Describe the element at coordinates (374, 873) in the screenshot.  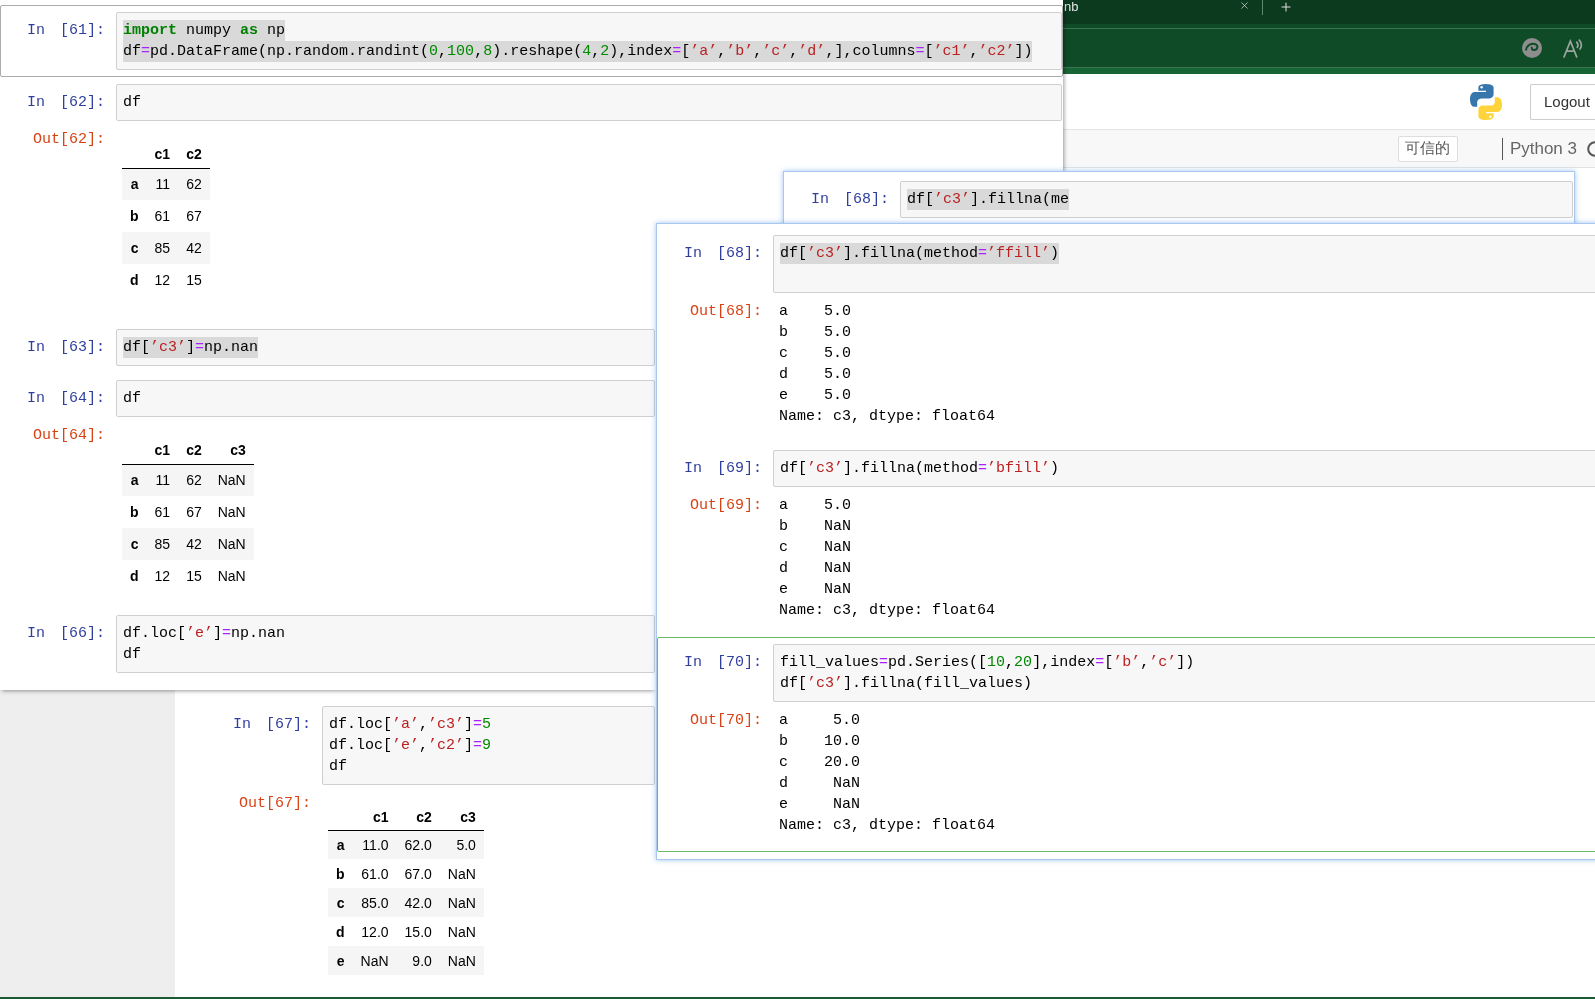
I see `table-cell: 61.0` at that location.